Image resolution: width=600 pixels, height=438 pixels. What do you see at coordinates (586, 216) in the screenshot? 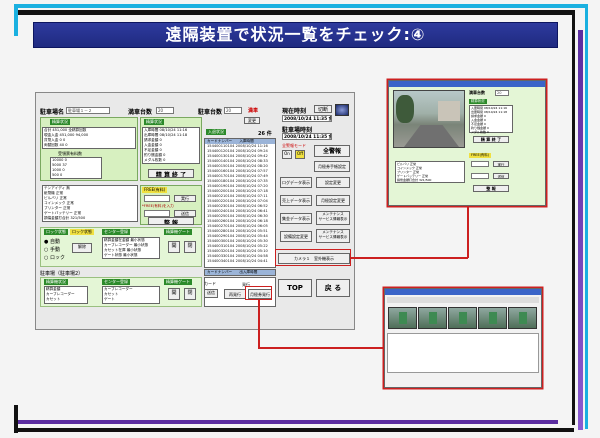
I see `right-accent-bar` at bounding box center [586, 216].